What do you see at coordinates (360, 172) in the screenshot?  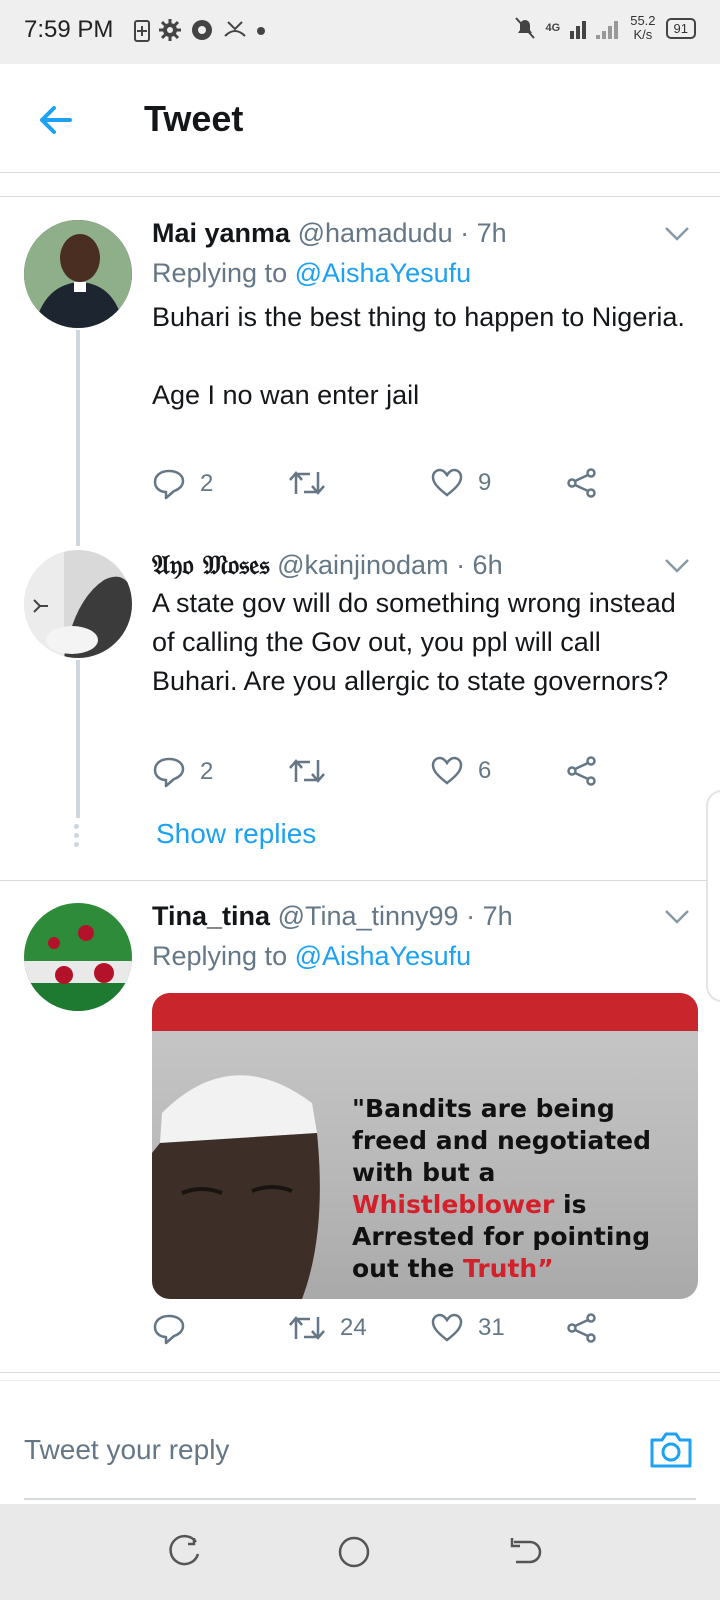 I see `header-divider` at bounding box center [360, 172].